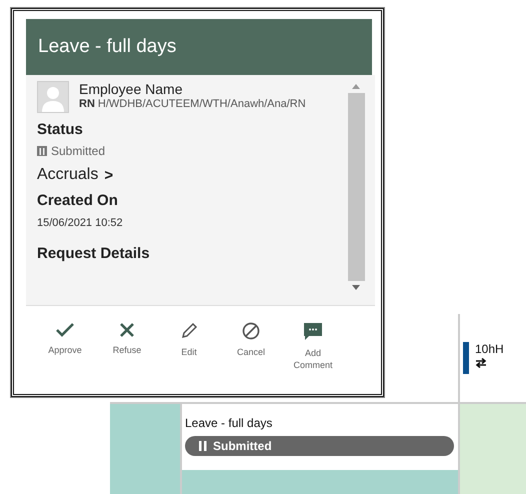 This screenshot has width=526, height=494. What do you see at coordinates (60, 129) in the screenshot?
I see `section-heading: Status` at bounding box center [60, 129].